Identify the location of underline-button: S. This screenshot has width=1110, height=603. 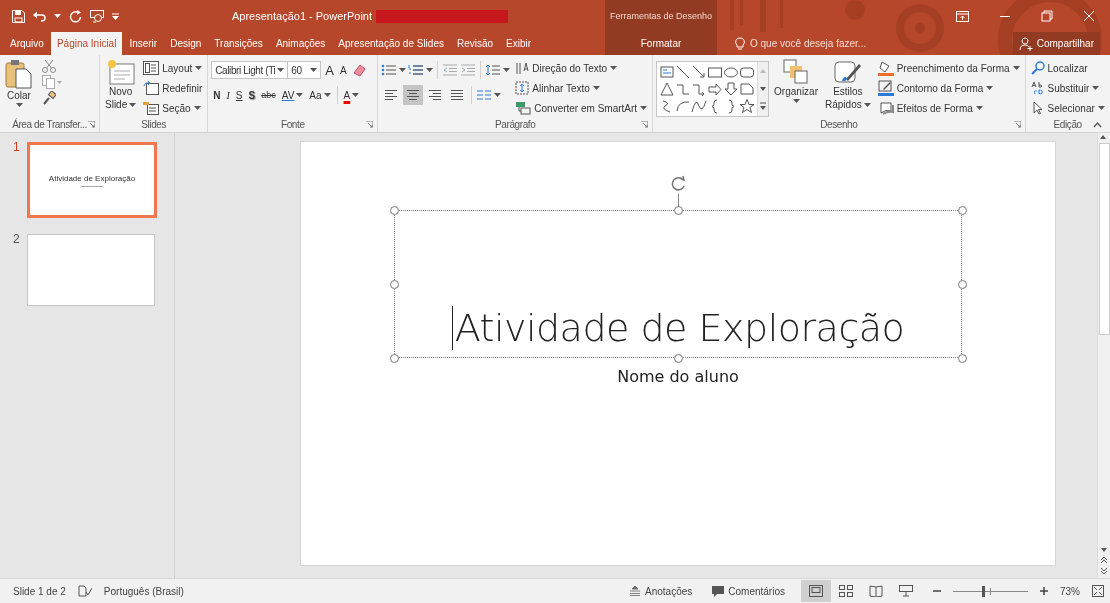
(239, 95).